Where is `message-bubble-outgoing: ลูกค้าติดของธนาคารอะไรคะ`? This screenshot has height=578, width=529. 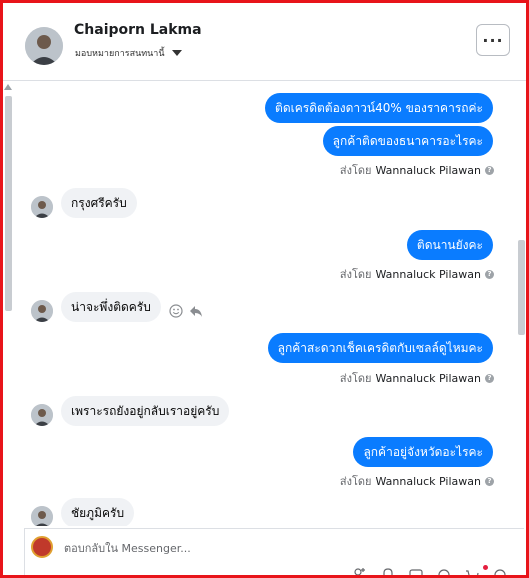
message-bubble-outgoing: ลูกค้าติดของธนาคารอะไรคะ is located at coordinates (407, 141).